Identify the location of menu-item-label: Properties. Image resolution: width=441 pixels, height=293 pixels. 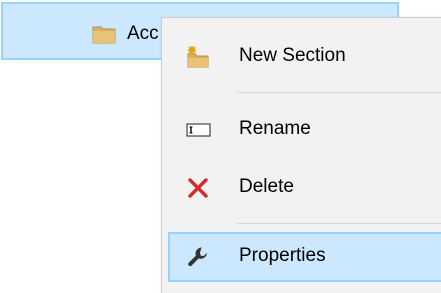
(282, 255).